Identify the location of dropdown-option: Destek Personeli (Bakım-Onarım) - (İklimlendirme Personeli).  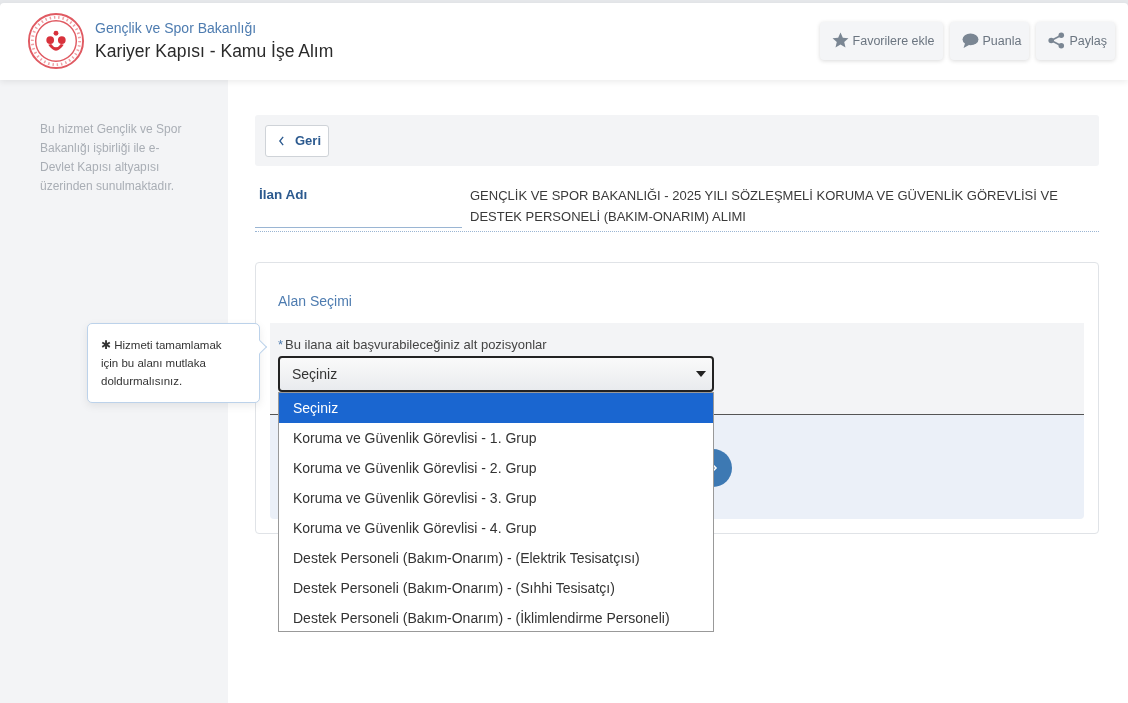
(496, 617).